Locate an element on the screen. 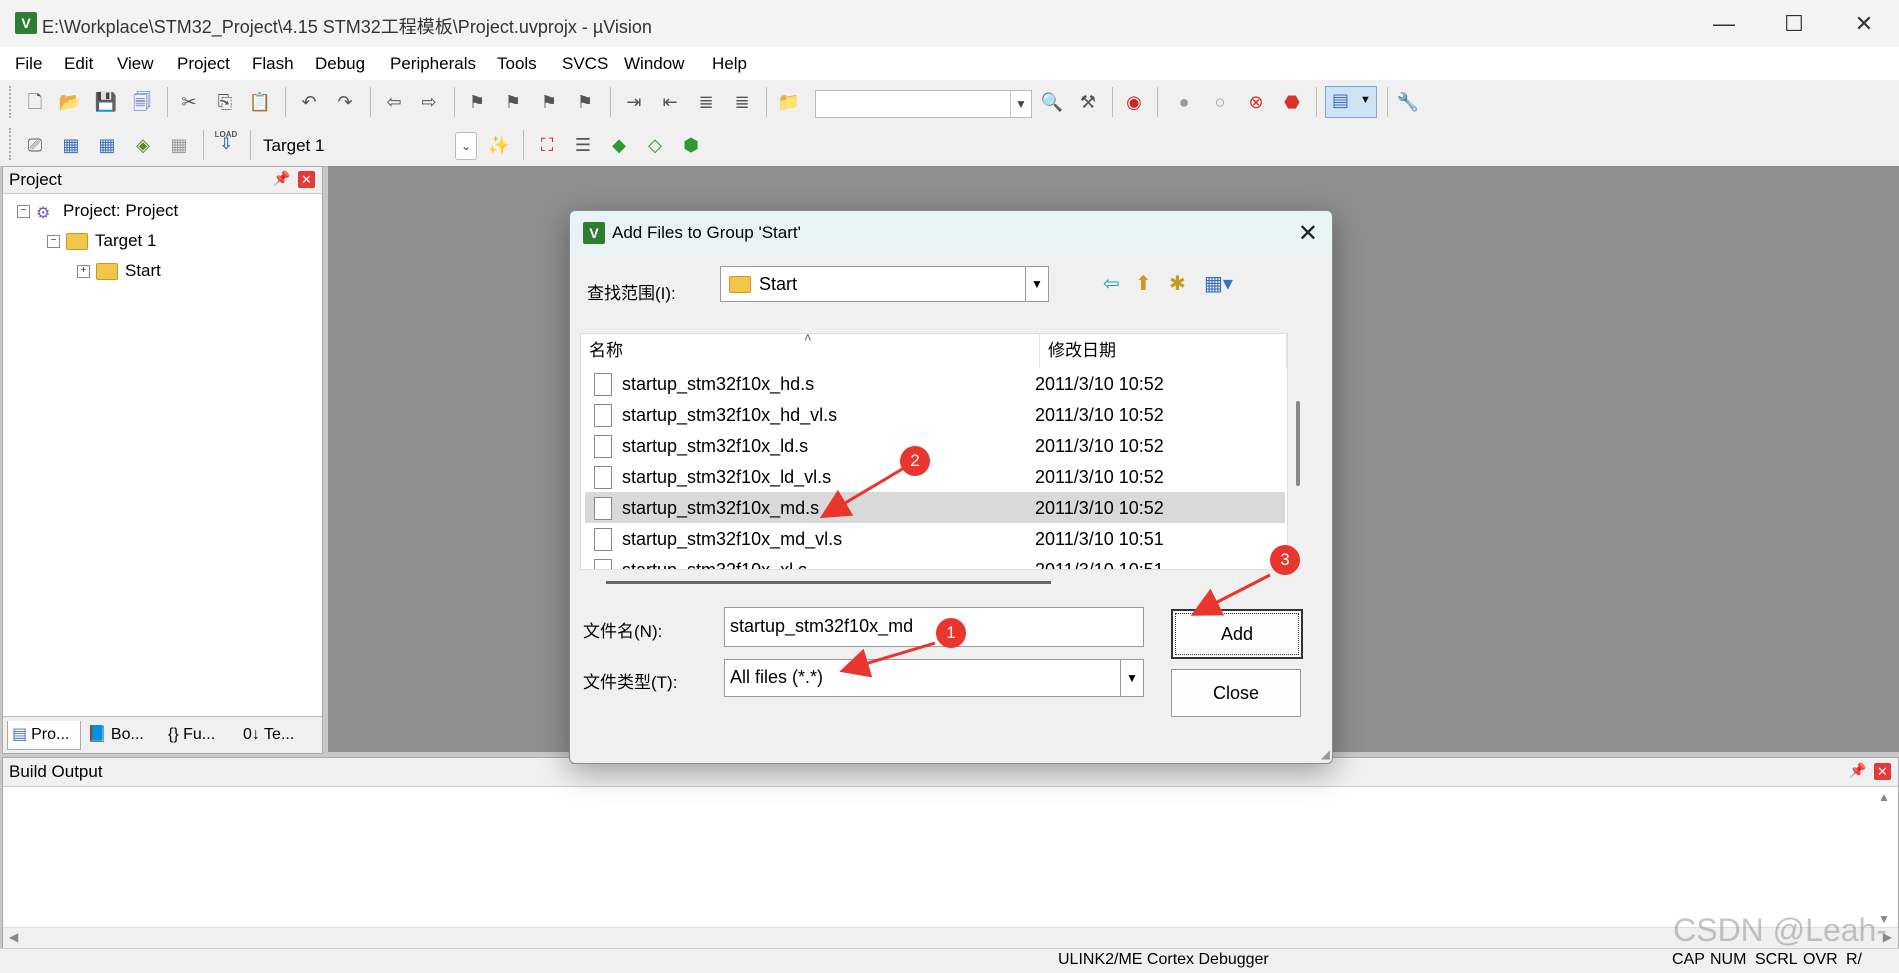 Image resolution: width=1899 pixels, height=973 pixels. chevron-down-icon: ⌄ is located at coordinates (466, 146).